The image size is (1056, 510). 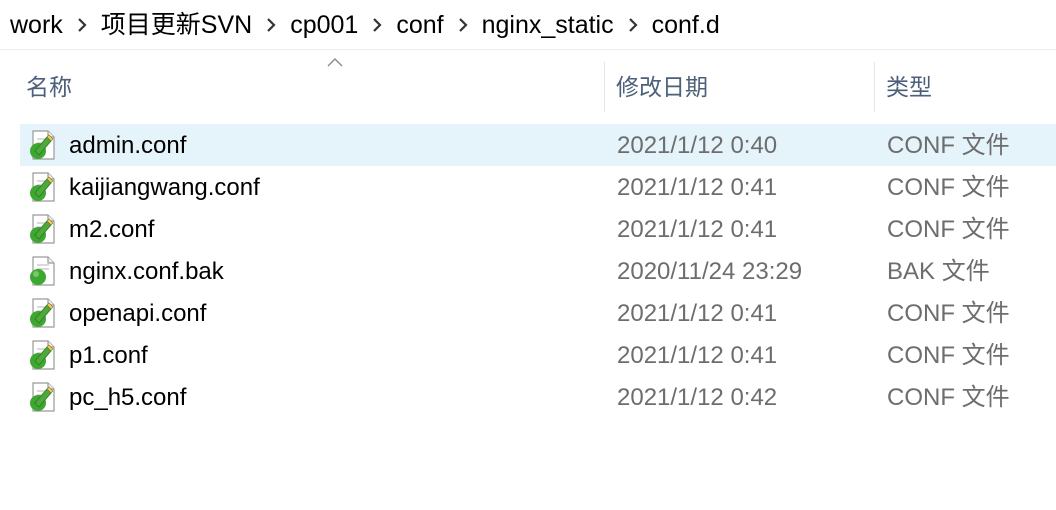 I want to click on file-date: 2021/1/12 0:40, so click(x=697, y=145).